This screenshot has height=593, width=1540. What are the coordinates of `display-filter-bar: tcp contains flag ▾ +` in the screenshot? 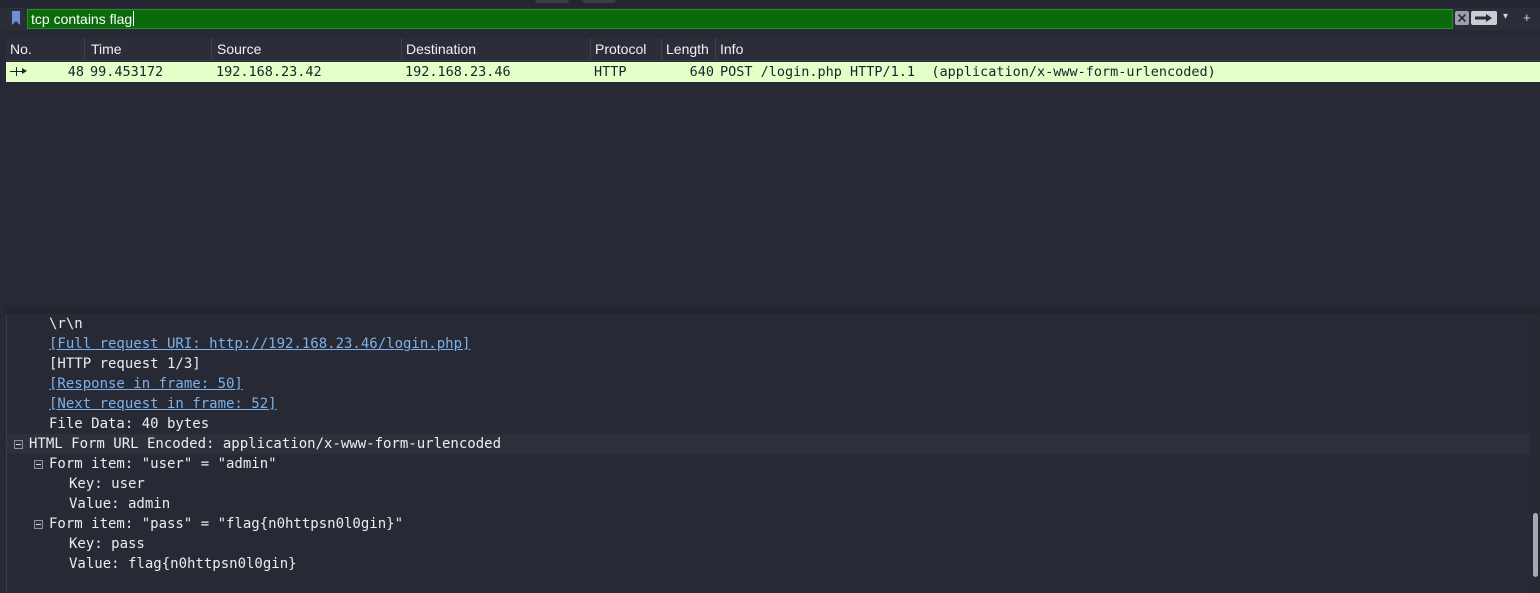 It's located at (770, 19).